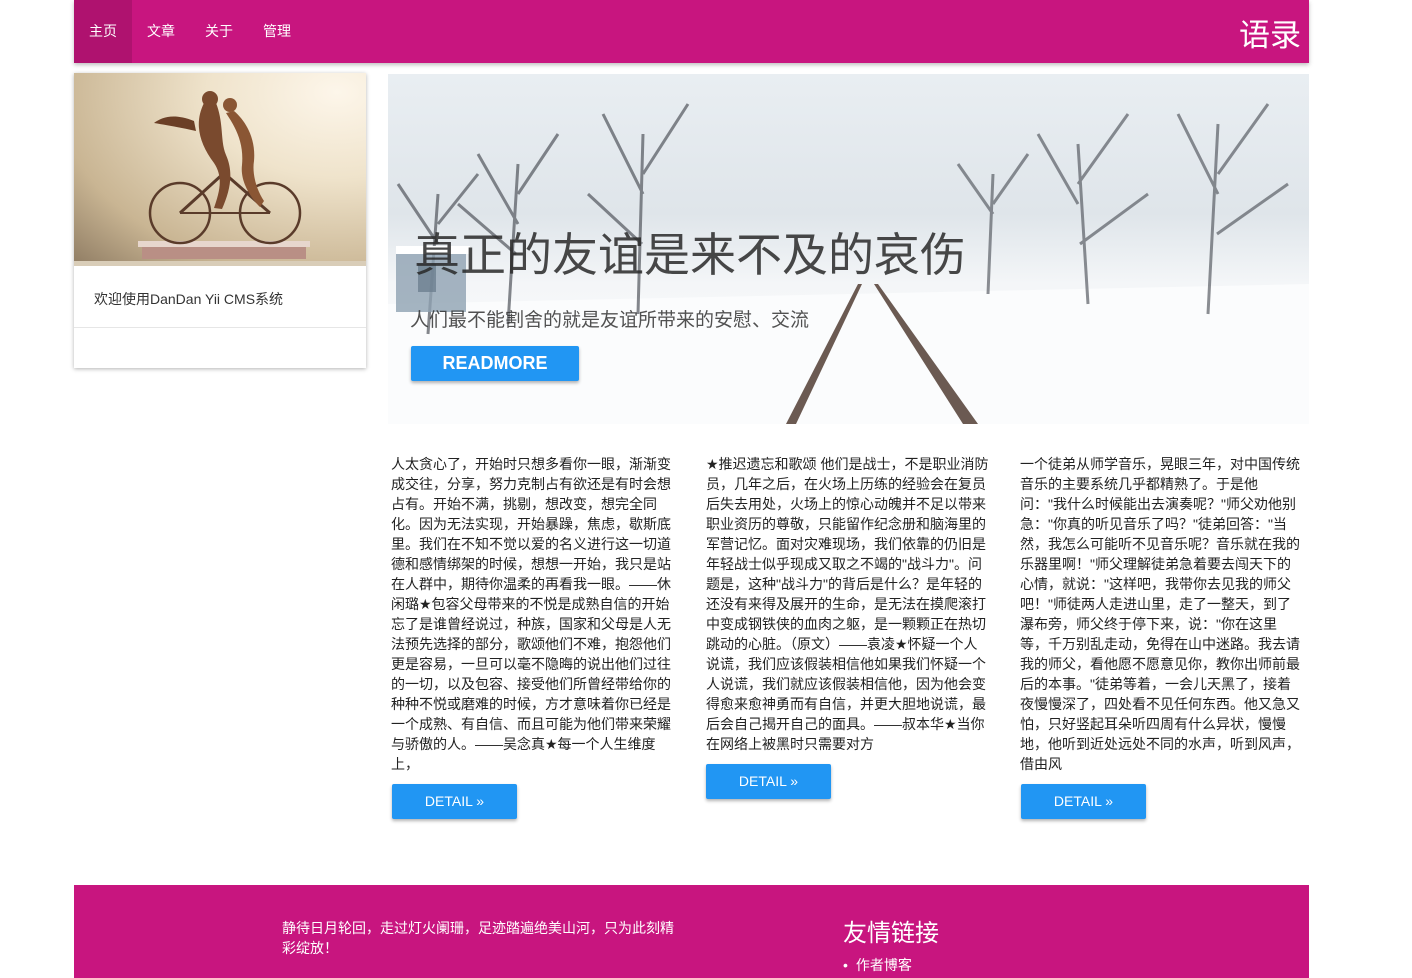  Describe the element at coordinates (883, 965) in the screenshot. I see `friend-link-label: 作者博客` at that location.